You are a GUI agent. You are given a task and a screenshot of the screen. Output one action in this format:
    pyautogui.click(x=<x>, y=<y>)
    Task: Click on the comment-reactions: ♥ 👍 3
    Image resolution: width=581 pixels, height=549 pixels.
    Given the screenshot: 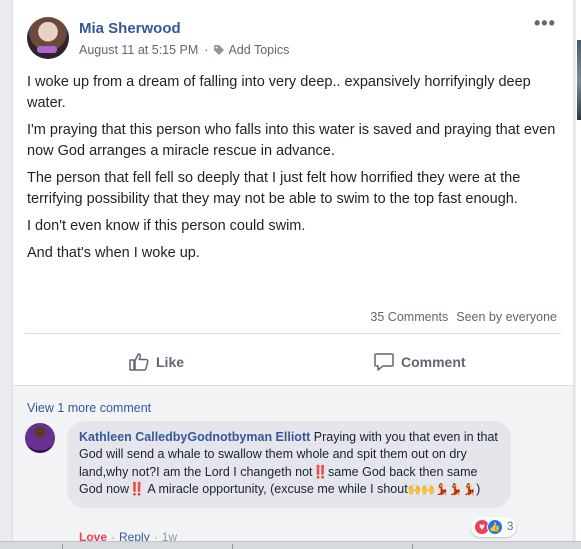 What is the action you would take?
    pyautogui.click(x=494, y=527)
    